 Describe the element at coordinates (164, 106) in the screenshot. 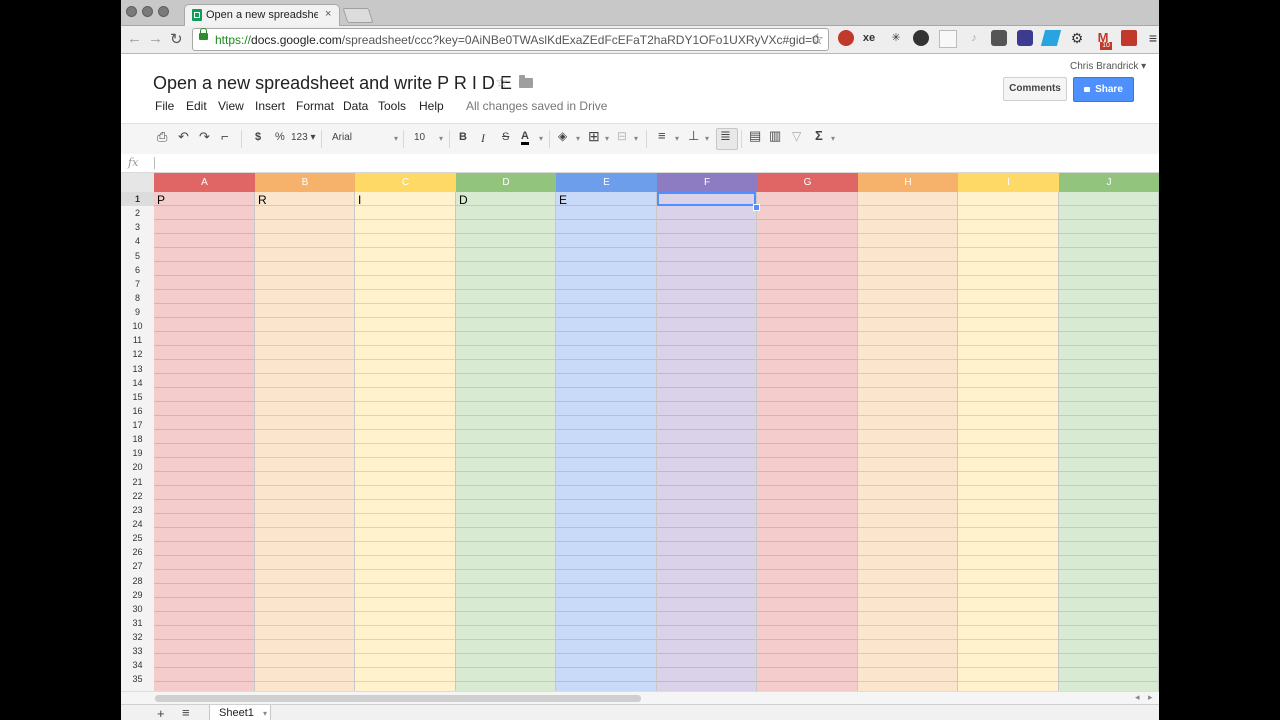

I see `menu-file: File` at that location.